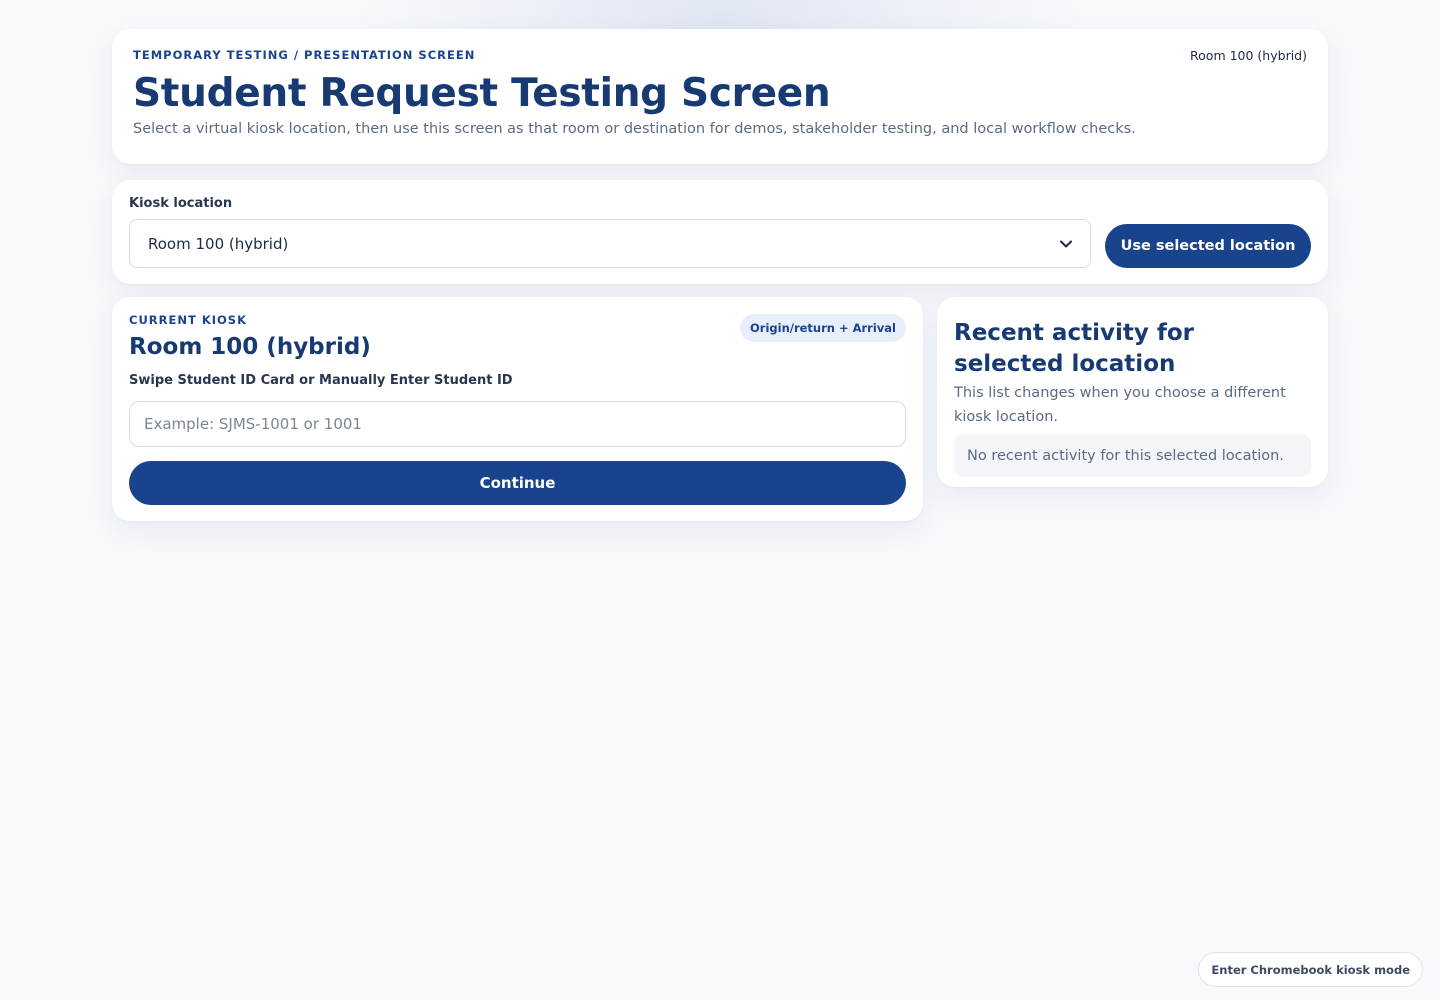 This screenshot has height=1000, width=1440. Describe the element at coordinates (1066, 244) in the screenshot. I see `chevron-down-icon` at that location.